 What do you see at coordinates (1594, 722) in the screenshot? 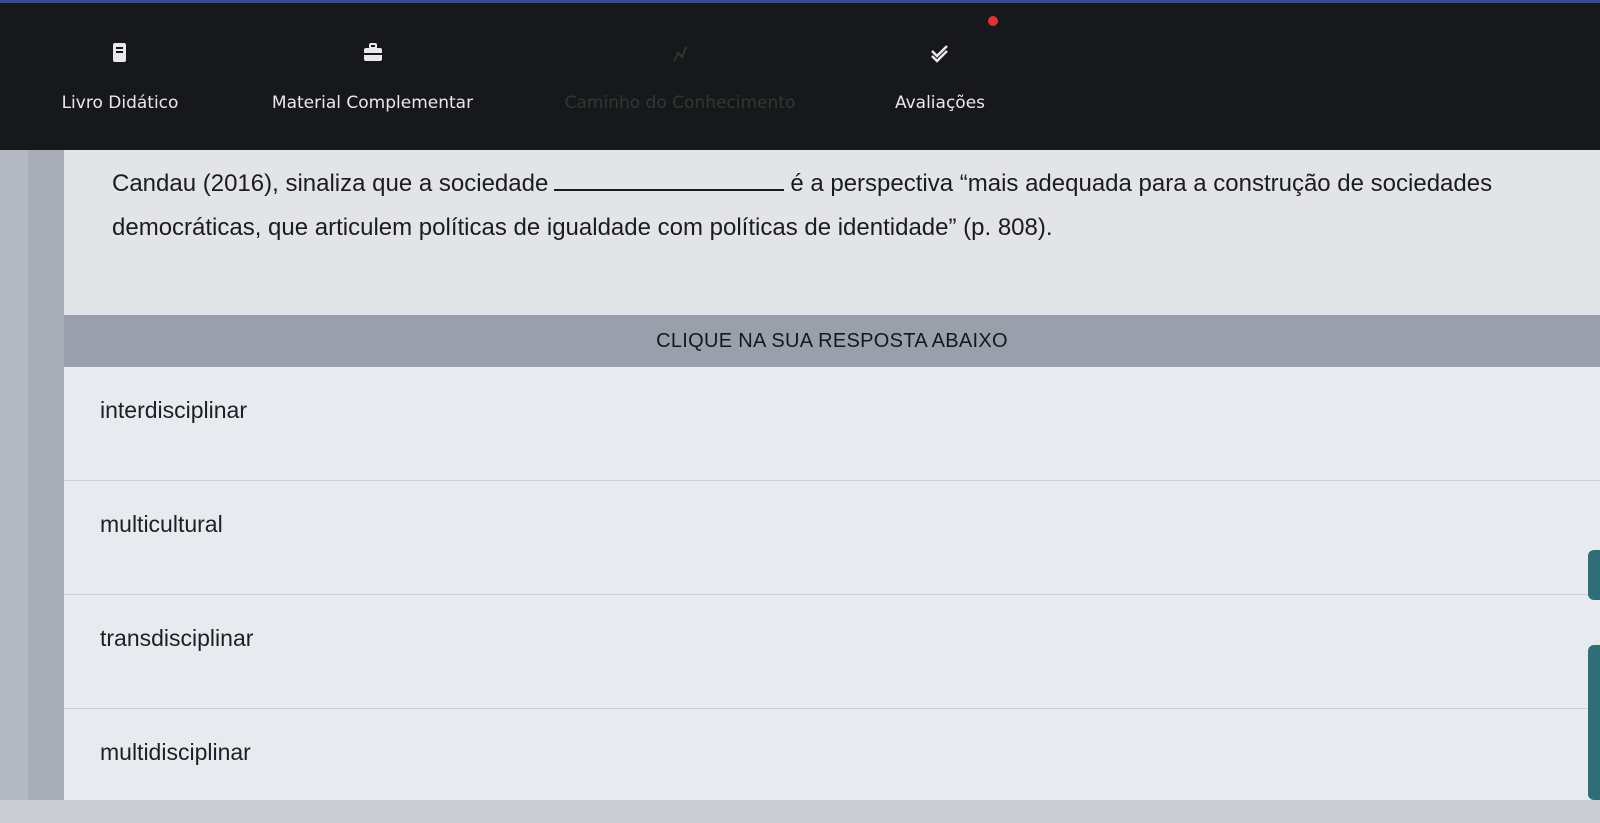
I see `side-panel-tab` at bounding box center [1594, 722].